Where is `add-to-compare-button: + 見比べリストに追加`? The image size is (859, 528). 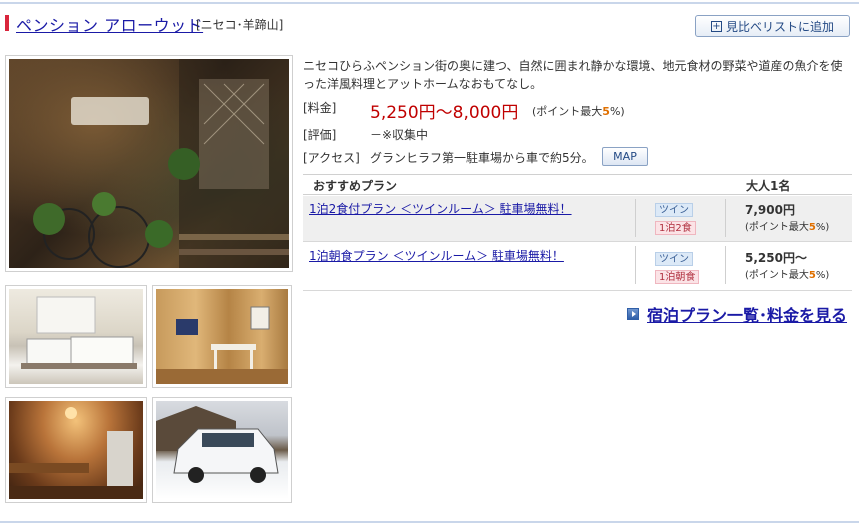
add-to-compare-button: + 見比べリストに追加 is located at coordinates (772, 26).